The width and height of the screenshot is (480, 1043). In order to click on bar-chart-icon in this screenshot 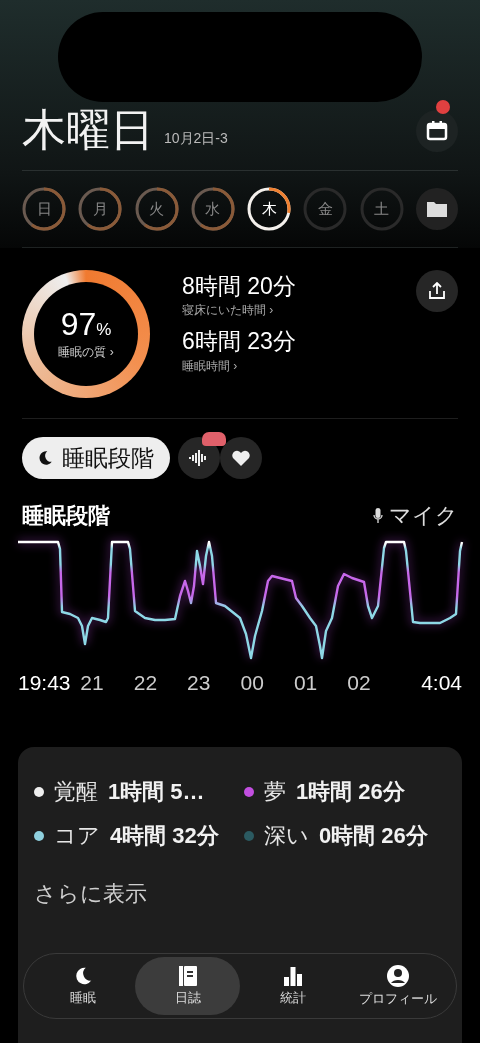, I will do `click(292, 976)`.